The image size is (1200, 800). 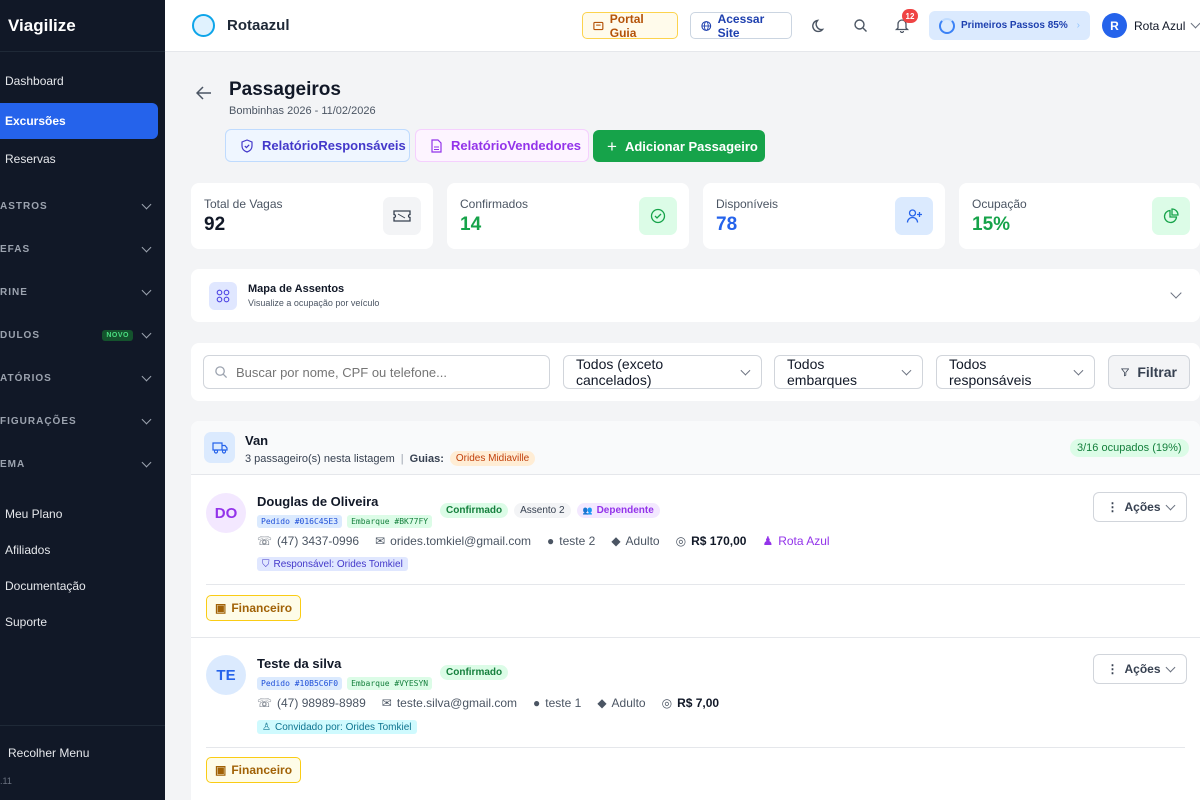 I want to click on user-check-icon: ♙, so click(x=266, y=727).